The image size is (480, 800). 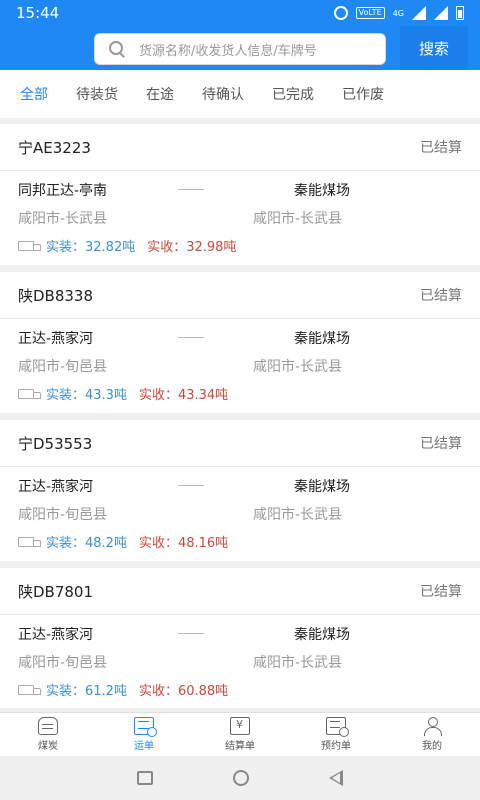 I want to click on tab-all: 全部, so click(x=34, y=94).